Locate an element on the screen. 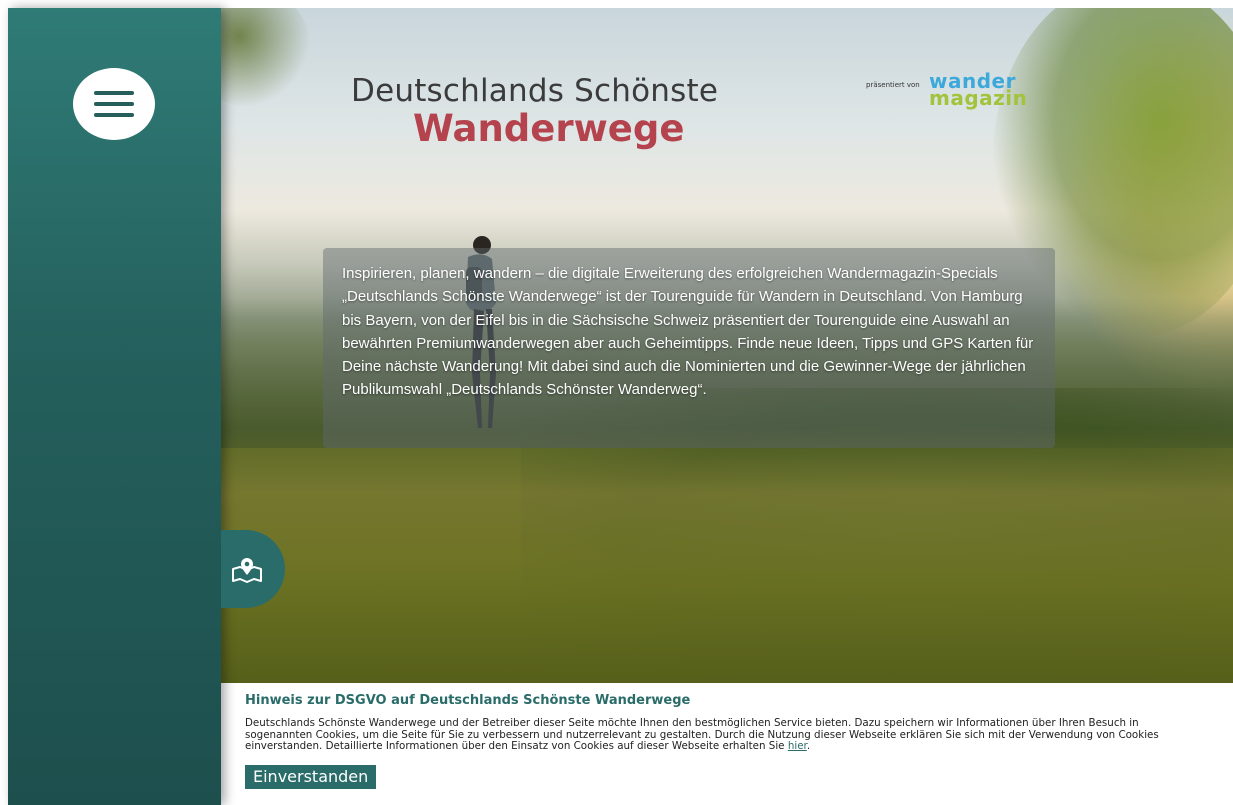 This screenshot has width=1233, height=805. site-title-line1: Deutschlands Schönste is located at coordinates (535, 91).